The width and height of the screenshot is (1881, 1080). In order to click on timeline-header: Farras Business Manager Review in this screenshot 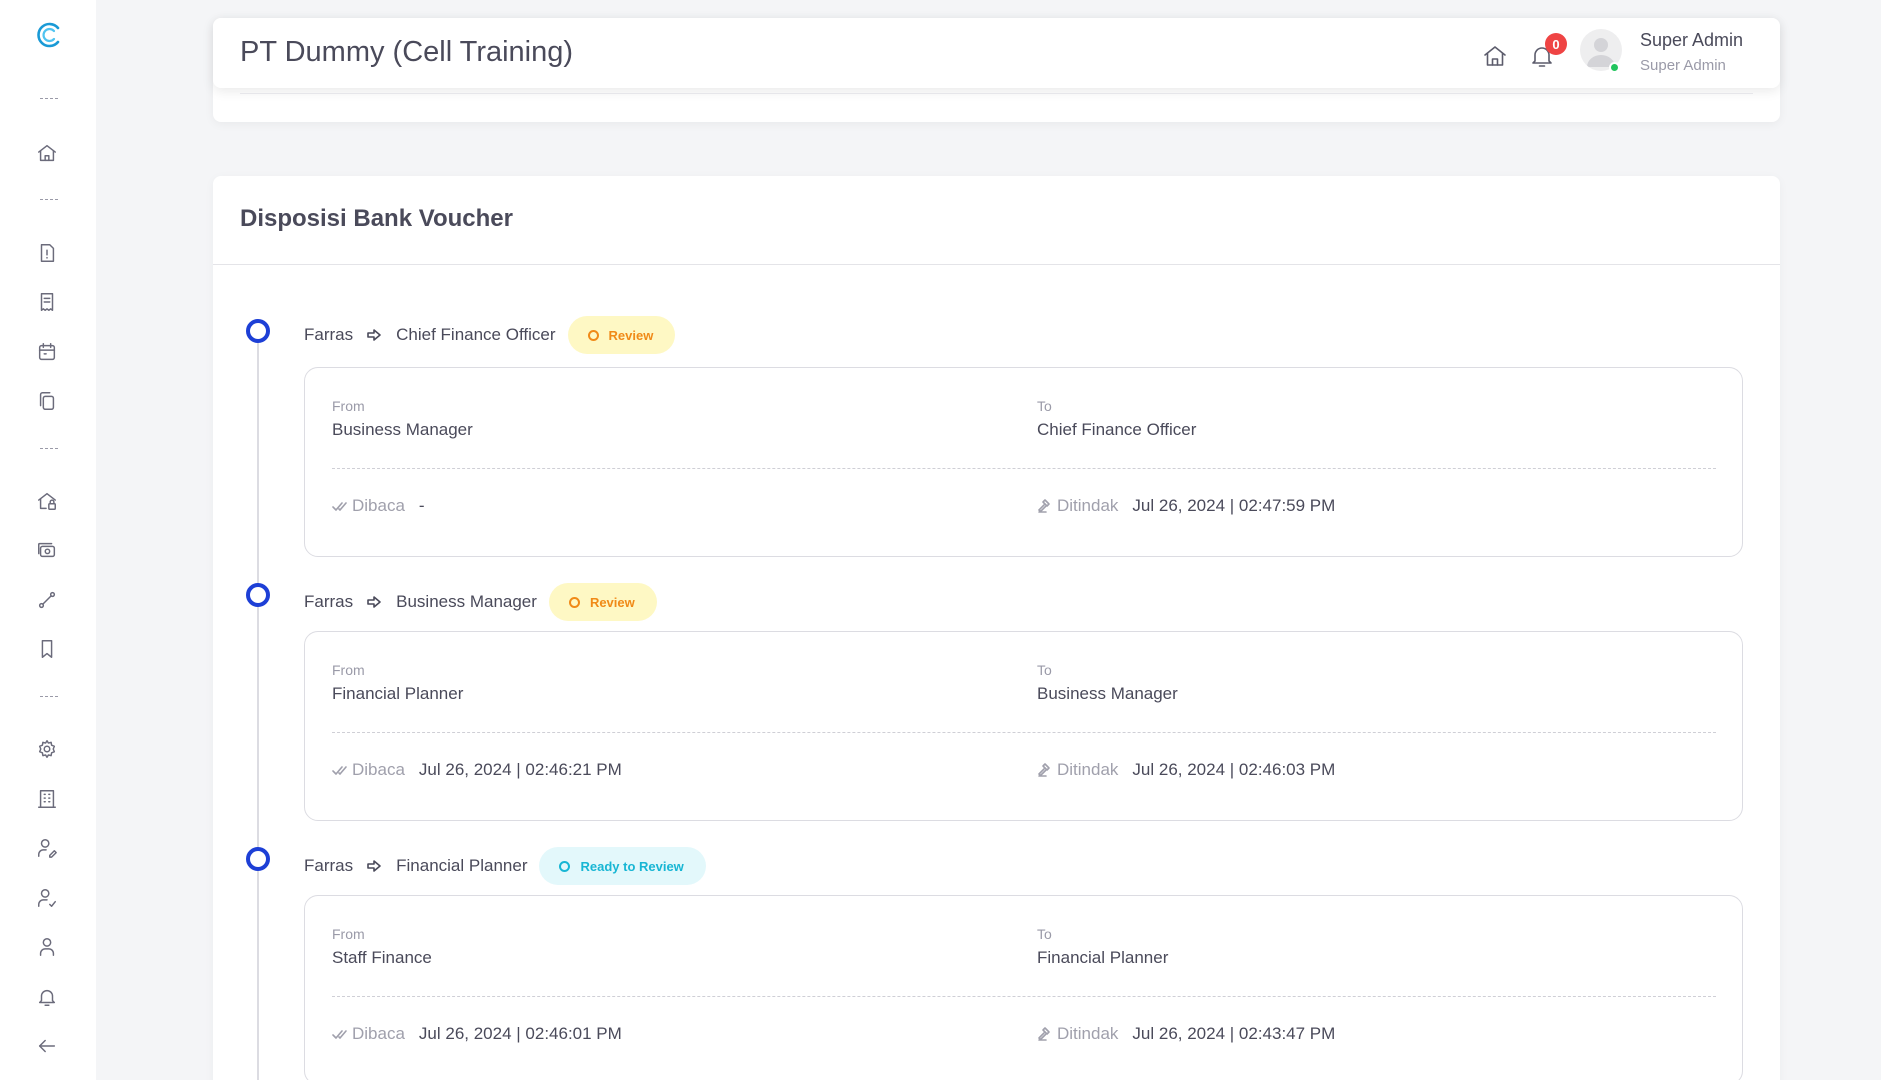, I will do `click(480, 602)`.